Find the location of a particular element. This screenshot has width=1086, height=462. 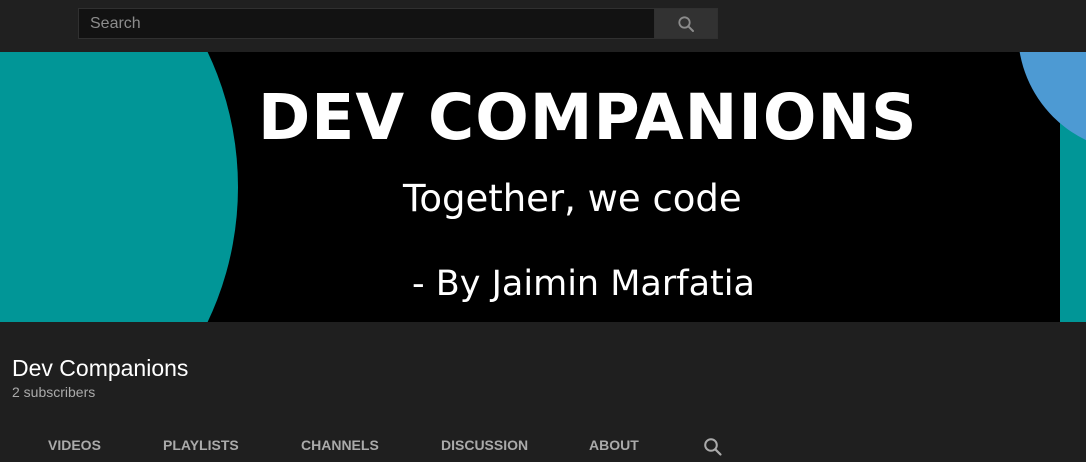

channel-name: Dev Companions is located at coordinates (100, 368).